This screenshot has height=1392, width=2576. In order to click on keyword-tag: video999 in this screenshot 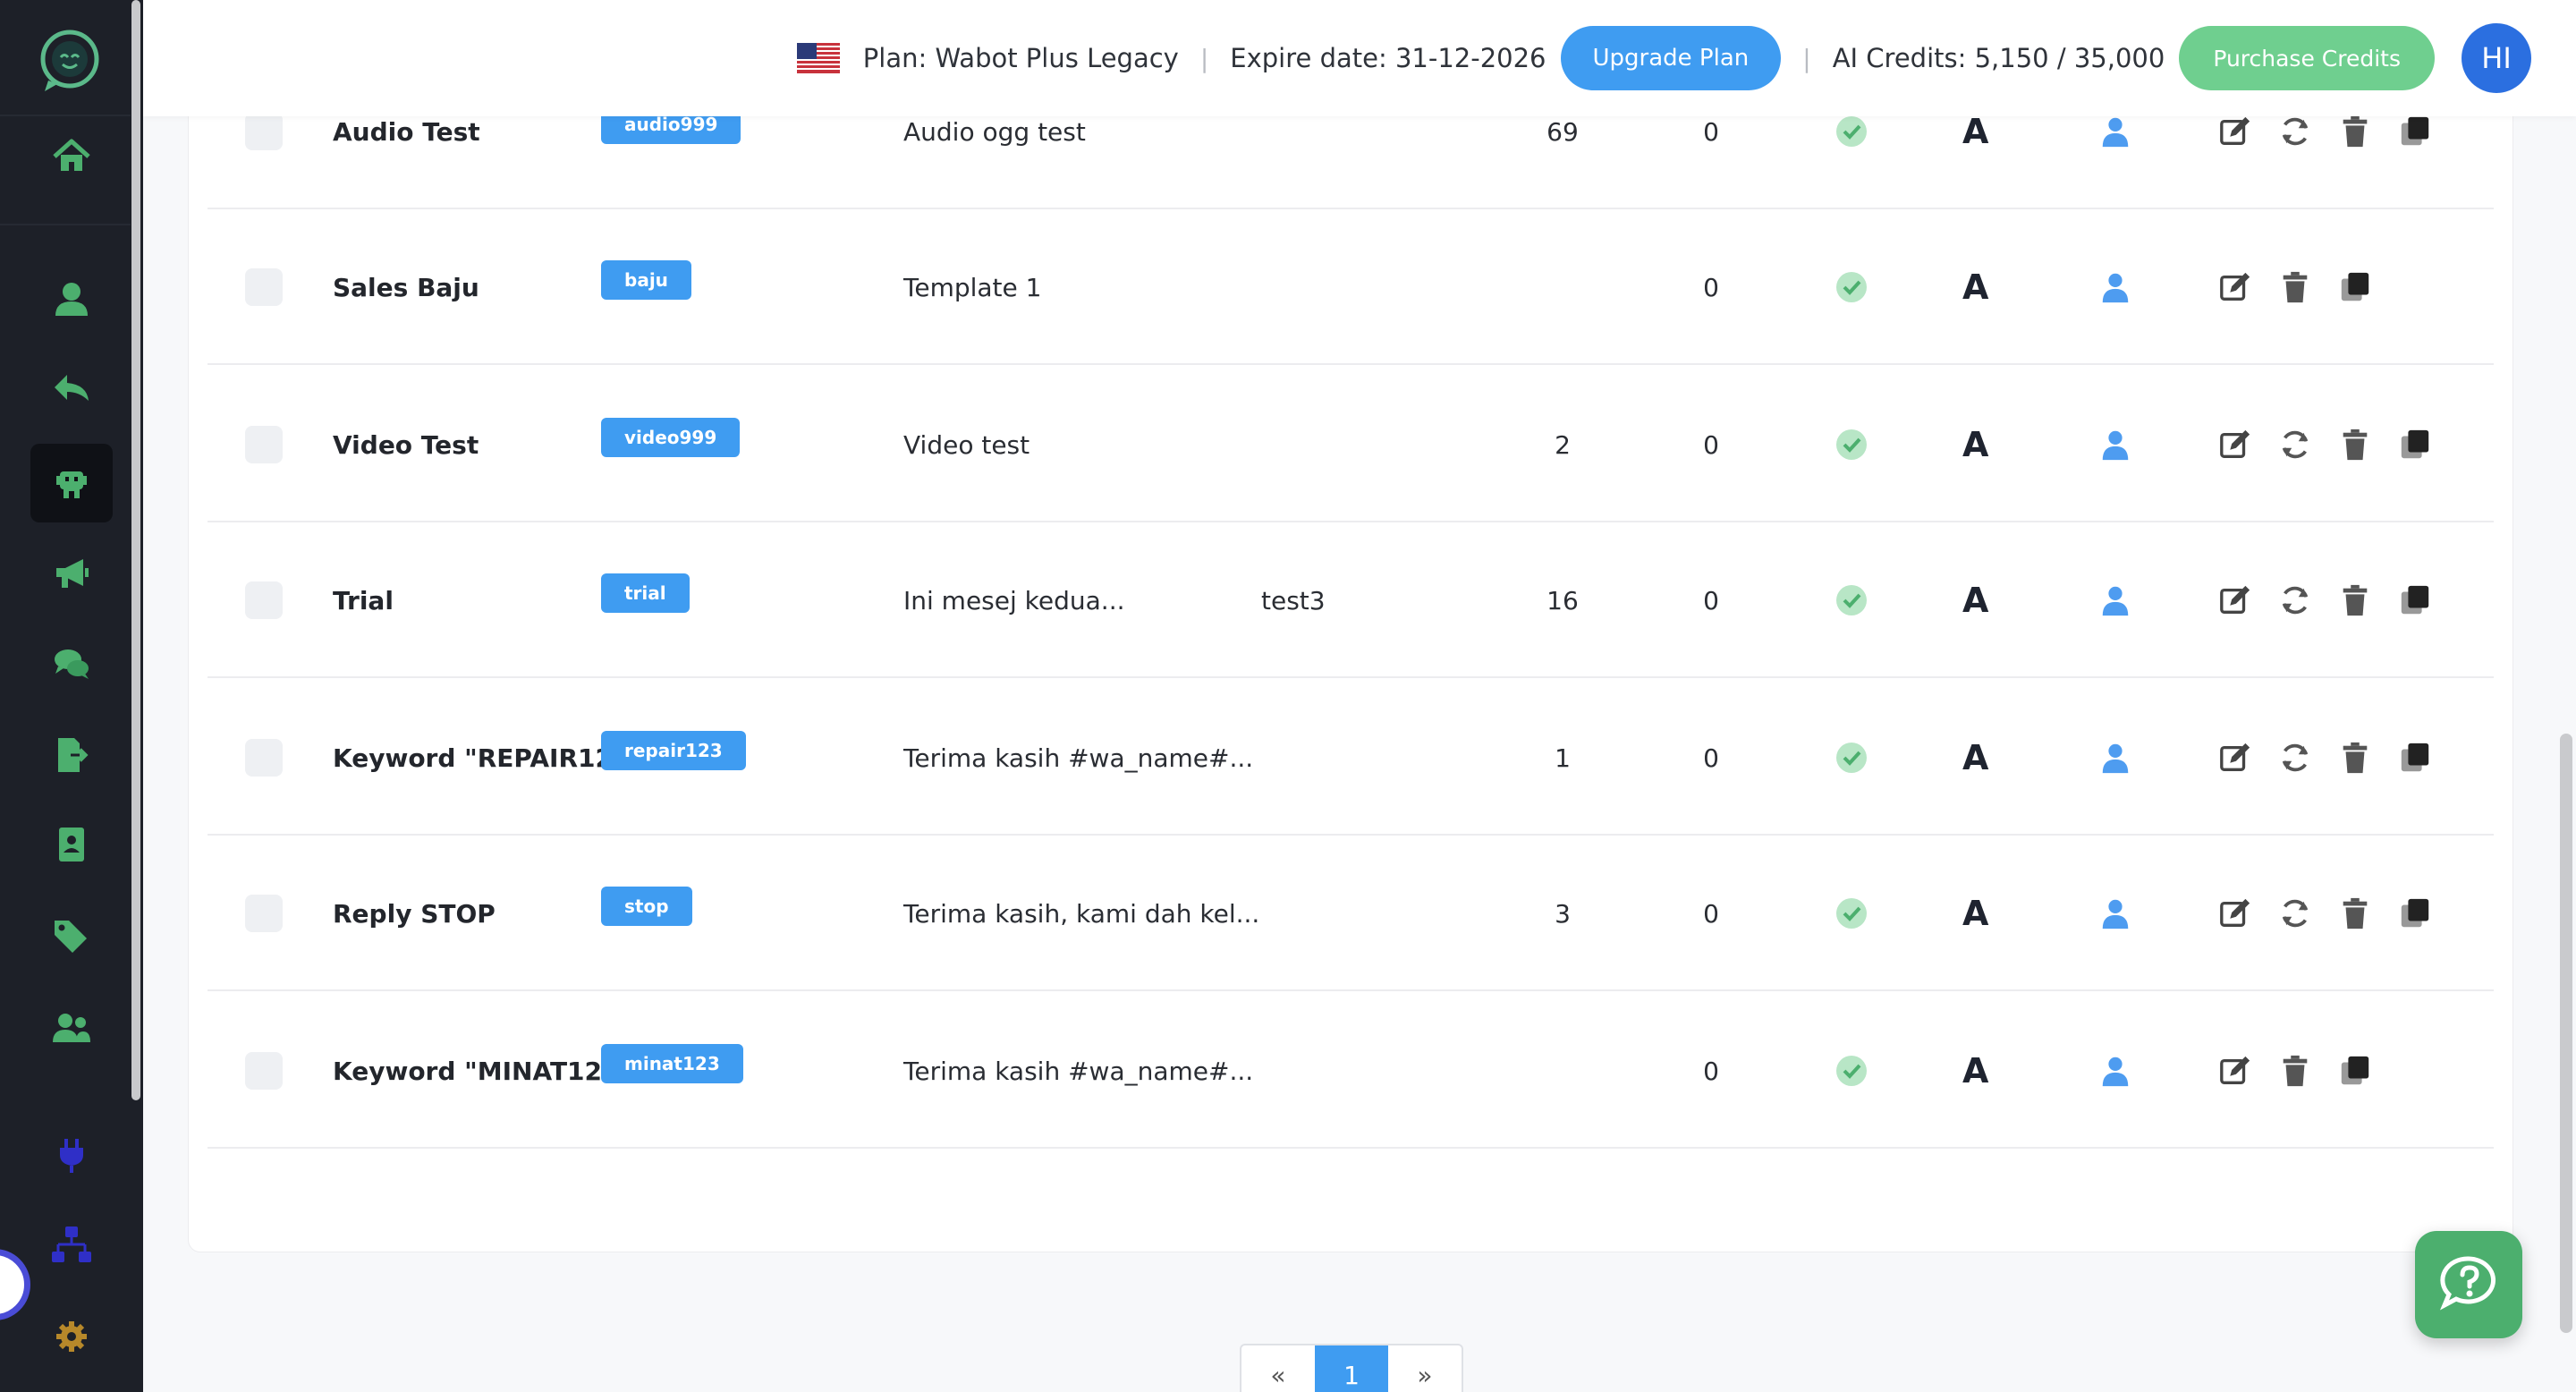, I will do `click(671, 437)`.